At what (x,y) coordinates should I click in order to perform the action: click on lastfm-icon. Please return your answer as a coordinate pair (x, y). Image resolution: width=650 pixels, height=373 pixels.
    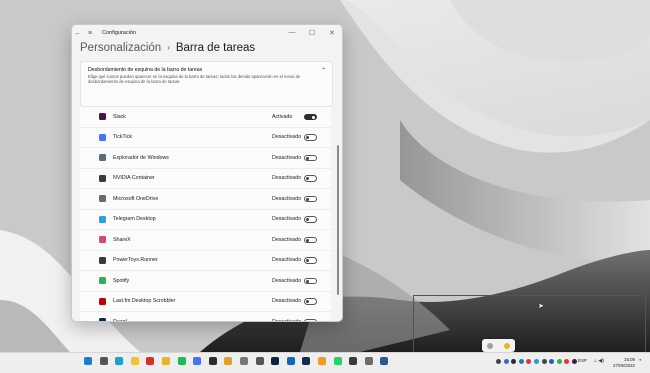
    Looking at the image, I should click on (102, 301).